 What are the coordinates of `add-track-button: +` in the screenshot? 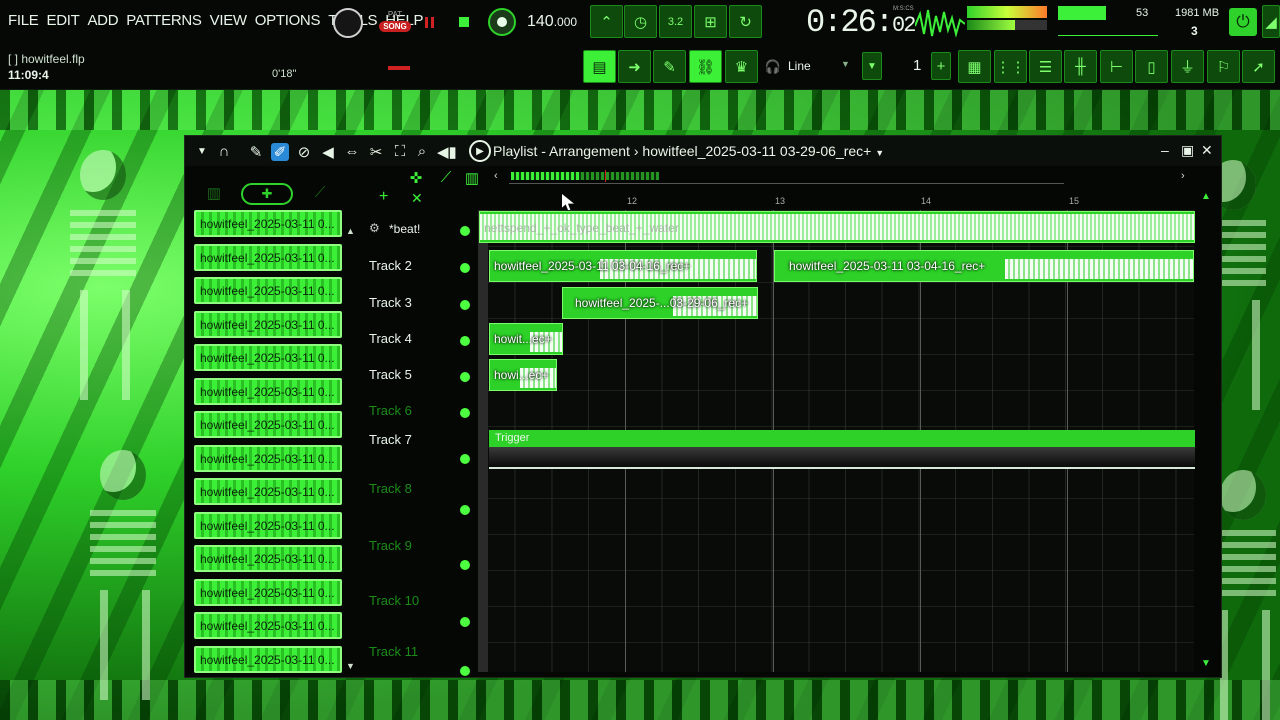 It's located at (383, 197).